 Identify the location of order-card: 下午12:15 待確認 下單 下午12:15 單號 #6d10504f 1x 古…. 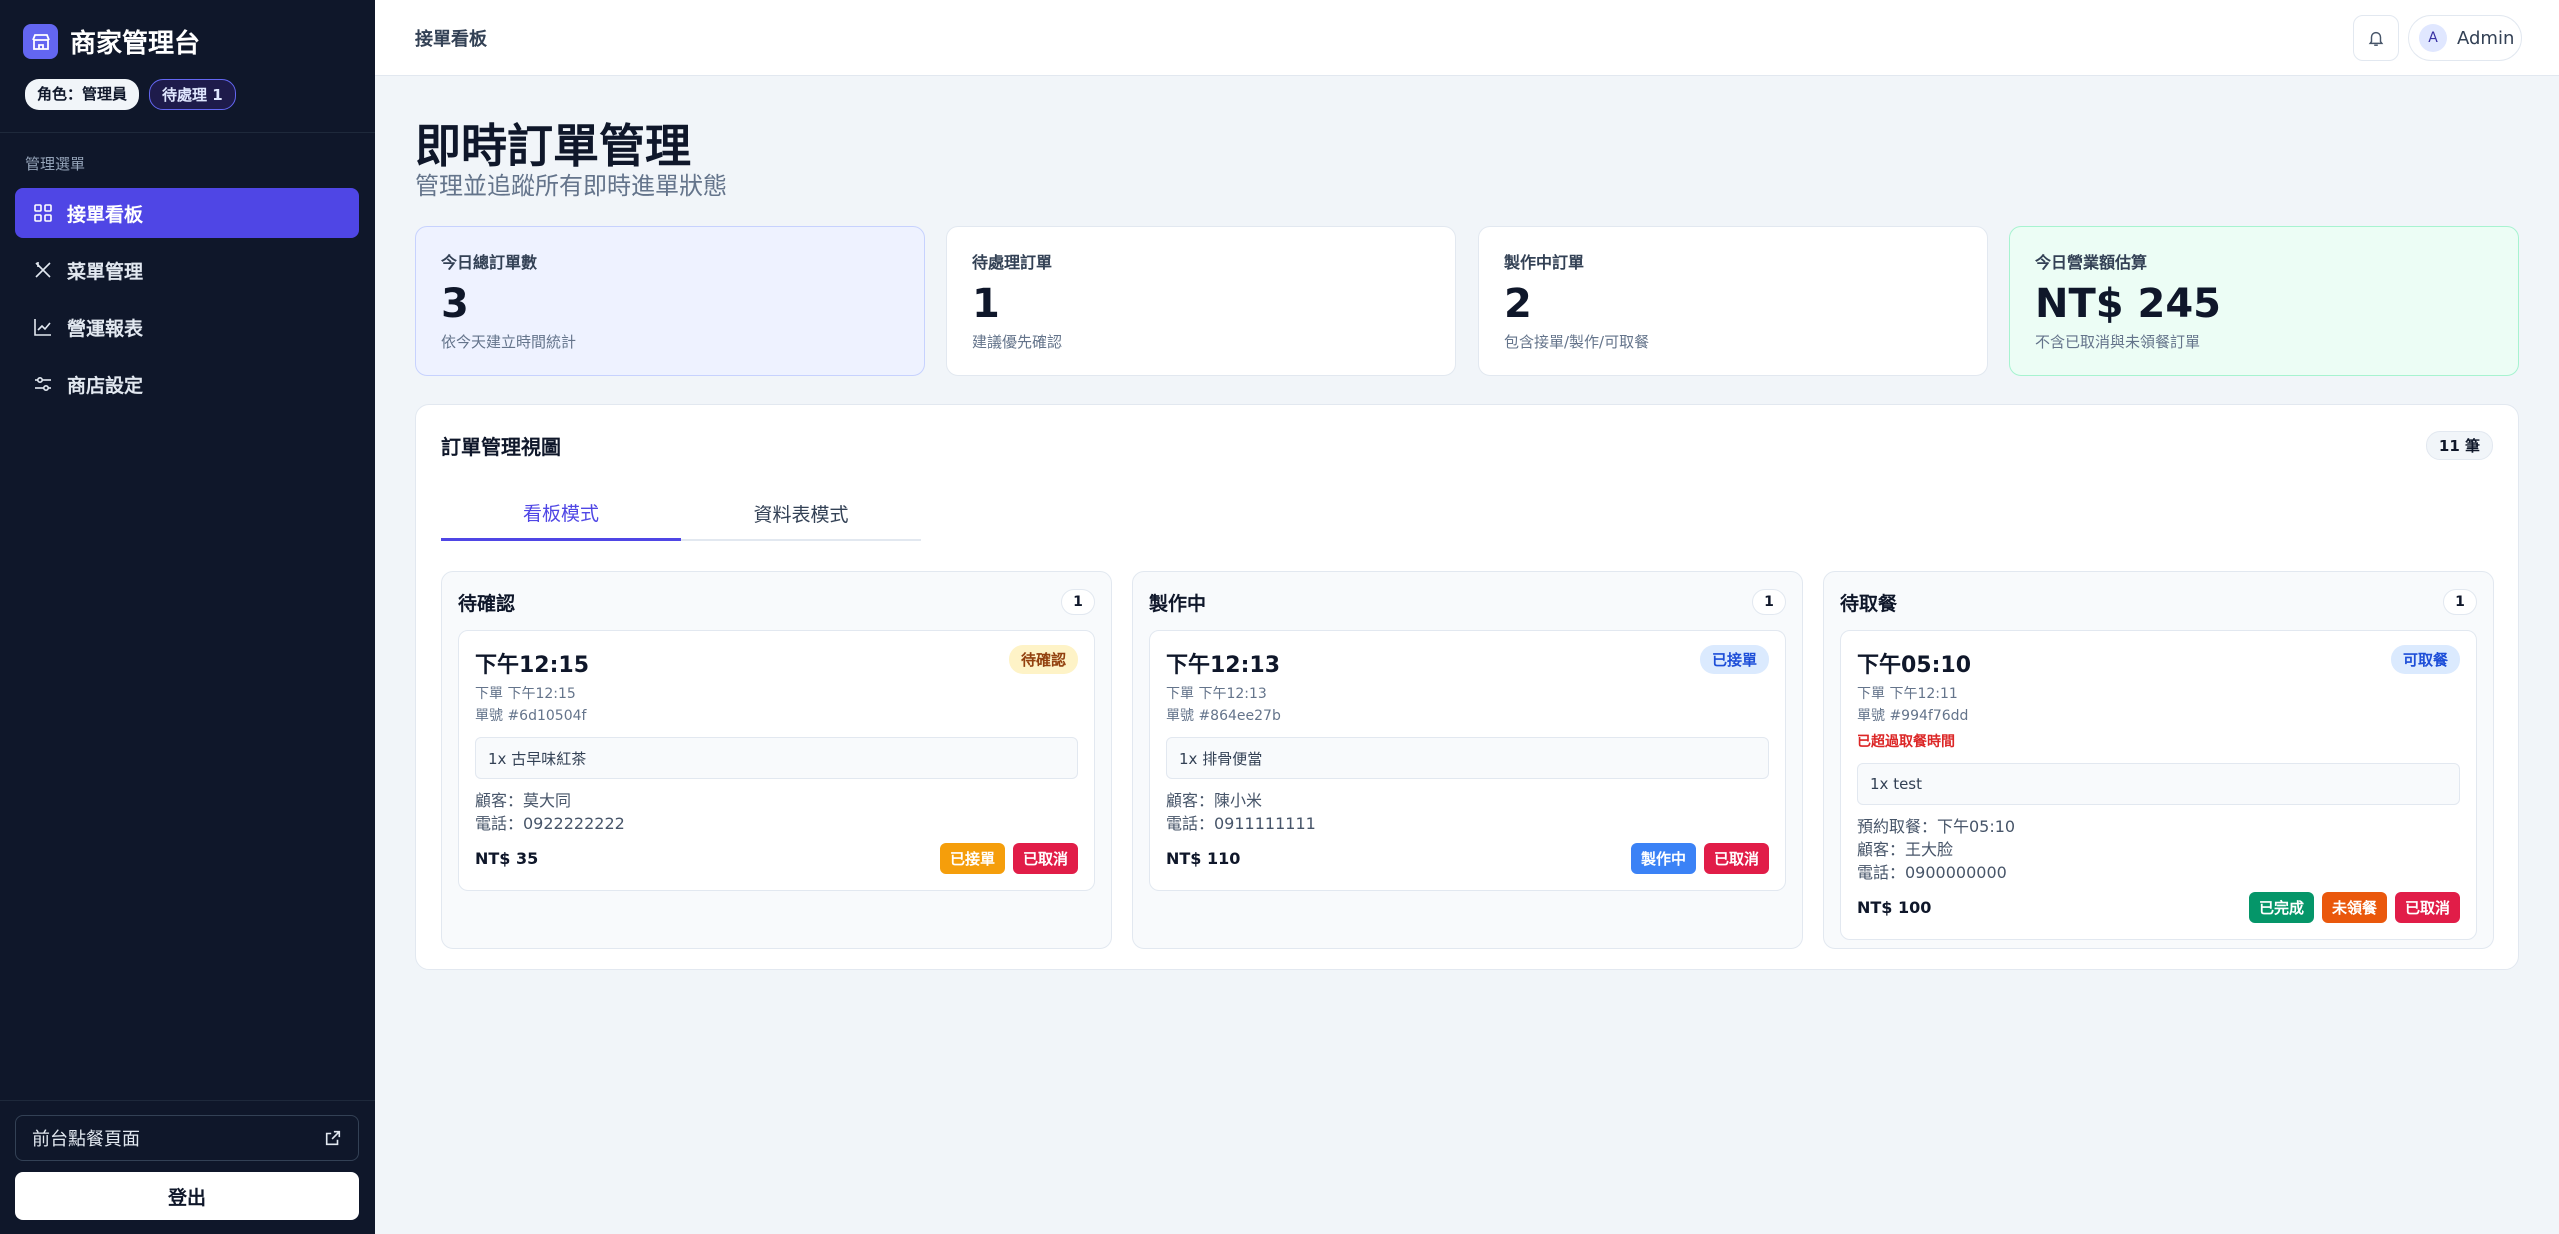
(776, 760).